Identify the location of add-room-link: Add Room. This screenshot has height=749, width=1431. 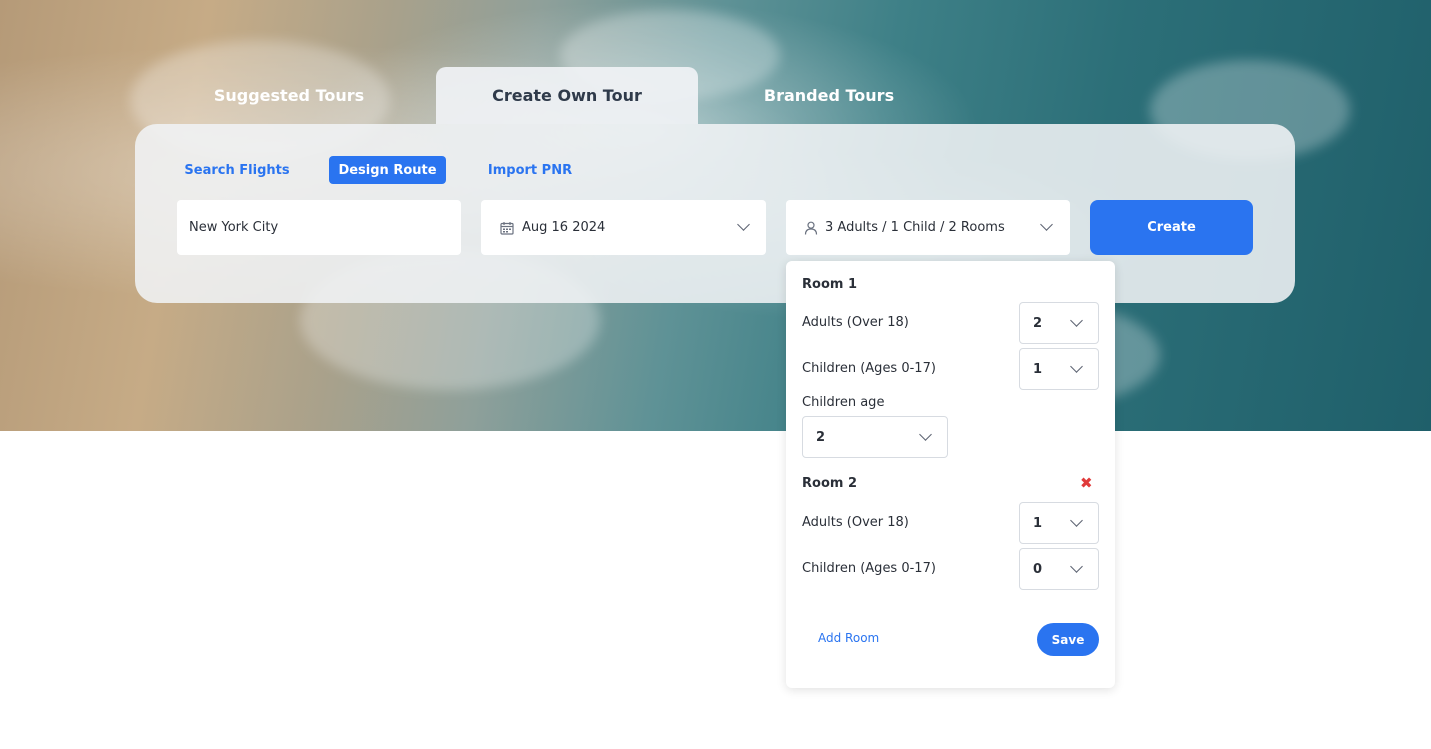
(848, 638).